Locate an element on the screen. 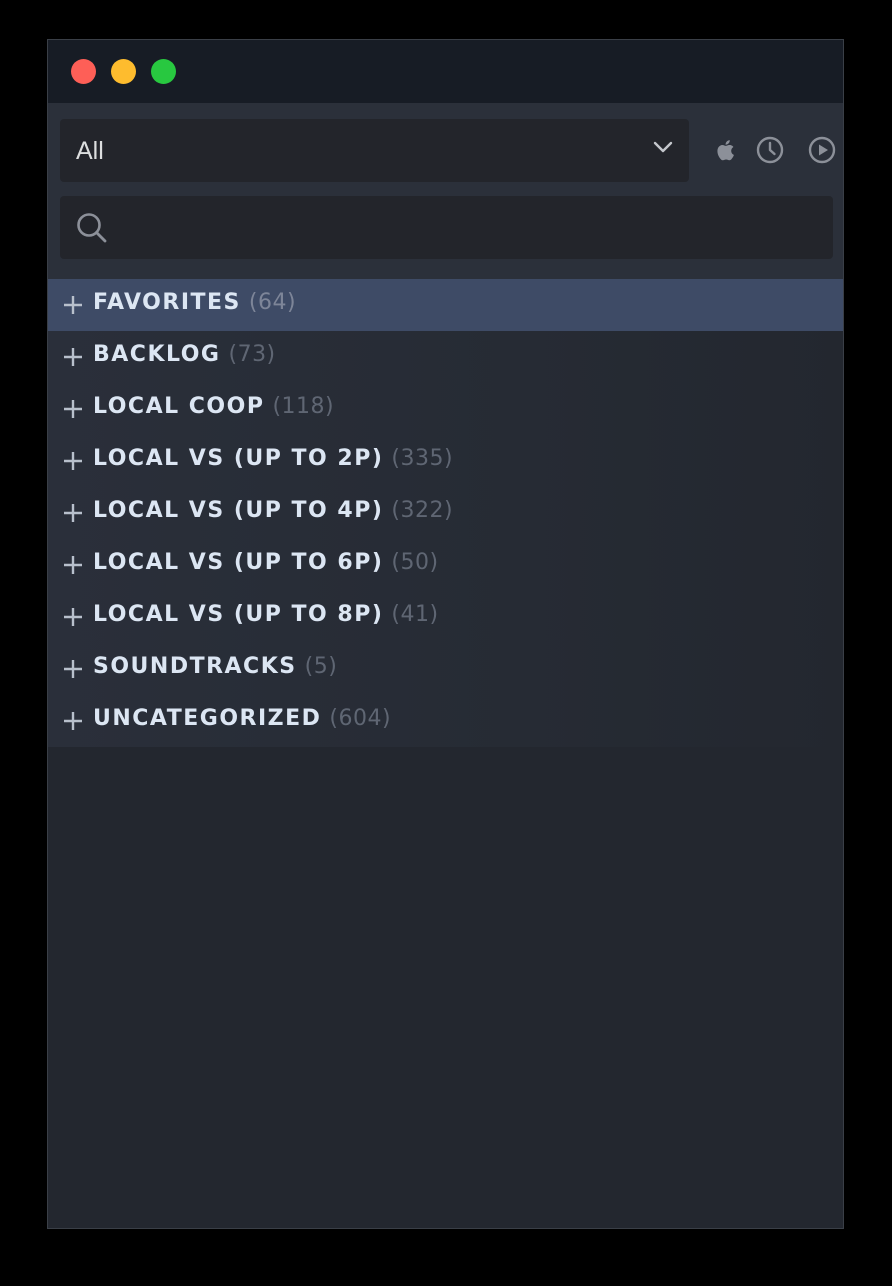  collection-label-group: LOCAL COOP (118) is located at coordinates (213, 406).